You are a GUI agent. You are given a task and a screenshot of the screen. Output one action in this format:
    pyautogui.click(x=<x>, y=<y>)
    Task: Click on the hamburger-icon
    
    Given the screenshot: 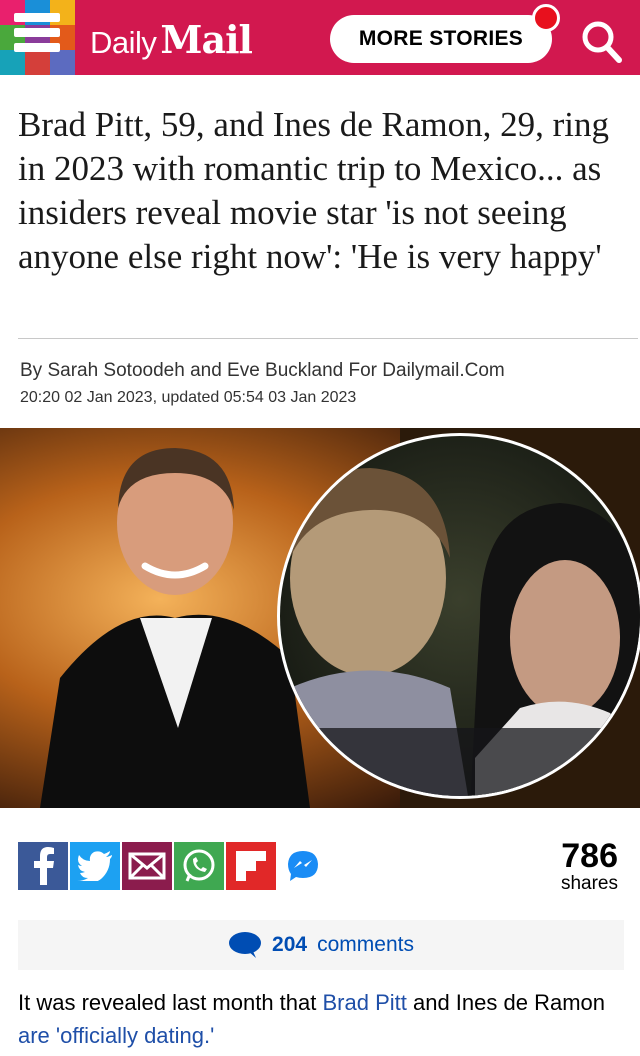 What is the action you would take?
    pyautogui.click(x=37, y=37)
    